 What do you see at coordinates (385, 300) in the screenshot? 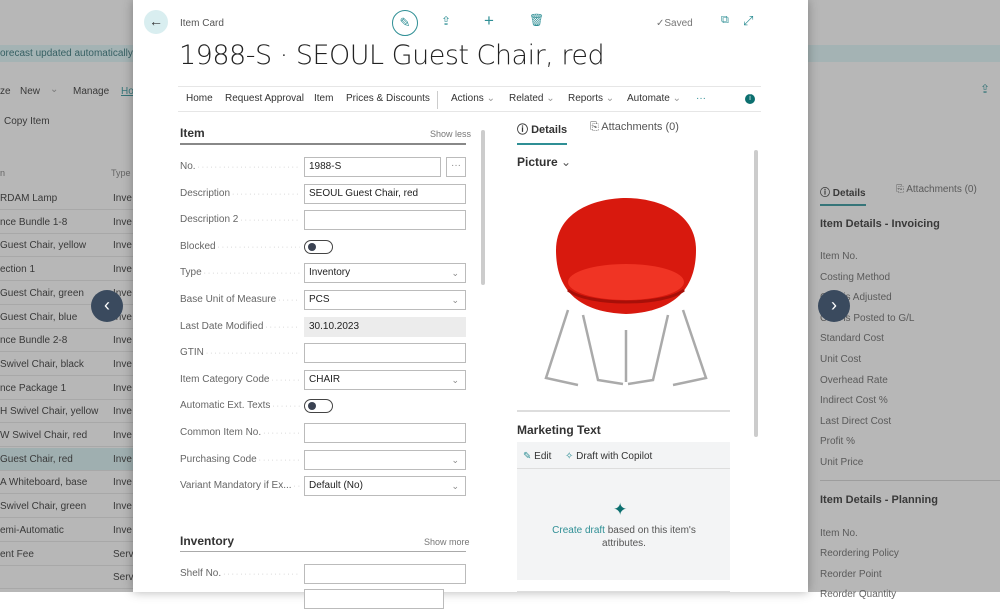
I see `base-unit-of-measure-select: PCS ⌄` at bounding box center [385, 300].